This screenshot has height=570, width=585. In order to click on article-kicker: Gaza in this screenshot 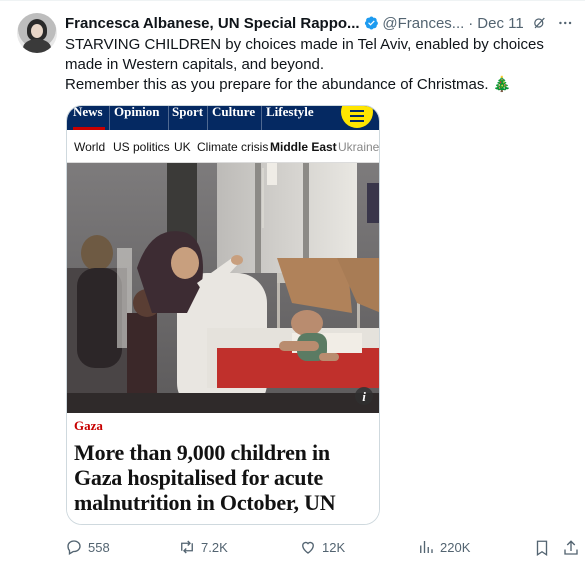, I will do `click(88, 425)`.